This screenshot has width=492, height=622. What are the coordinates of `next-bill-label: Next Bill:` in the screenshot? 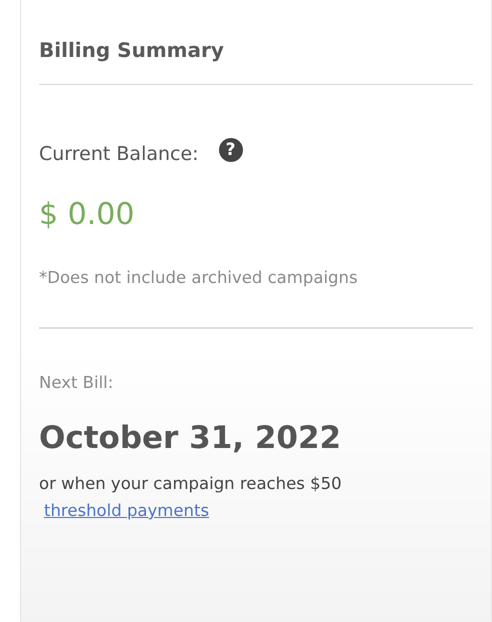 It's located at (76, 382).